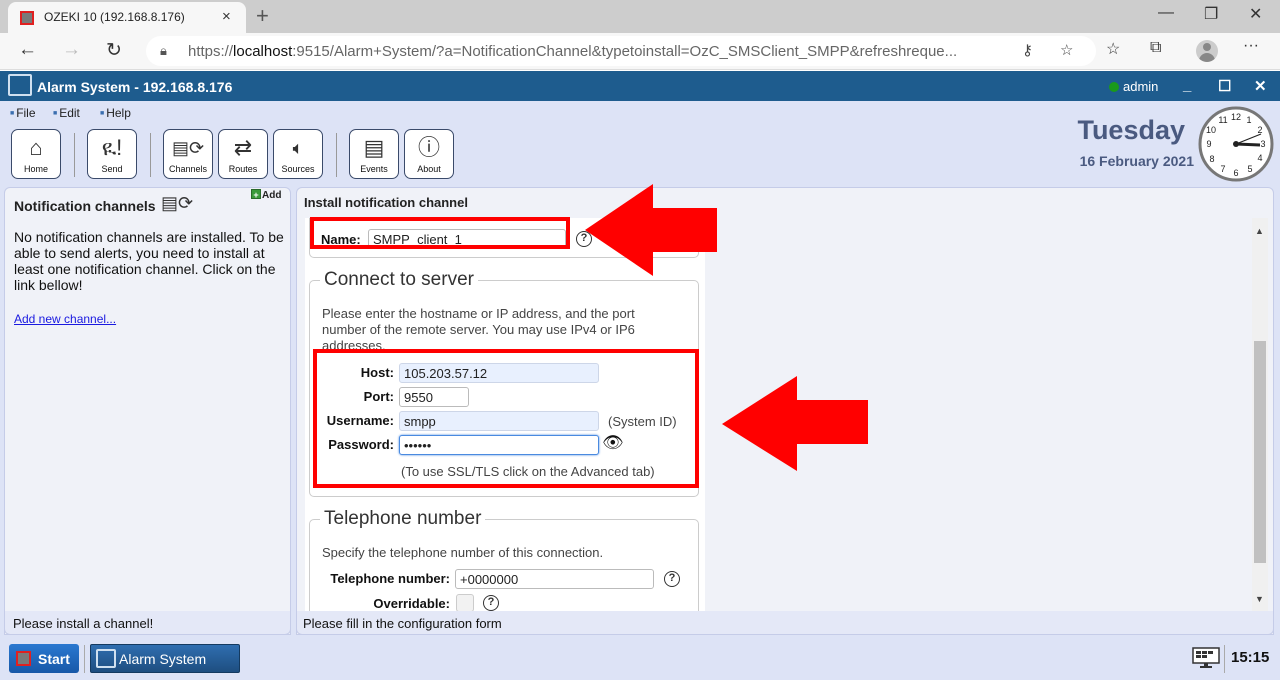 The width and height of the screenshot is (1280, 680). What do you see at coordinates (147, 623) in the screenshot?
I see `left-status-bar: Please install a channel!` at bounding box center [147, 623].